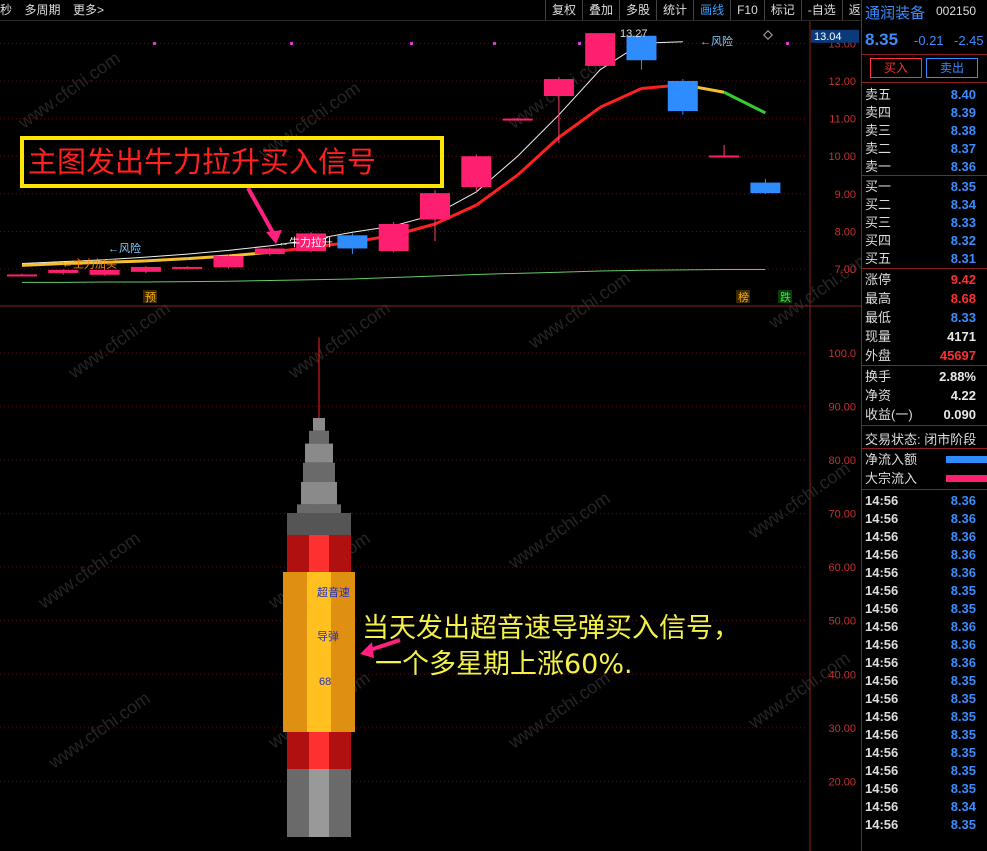  Describe the element at coordinates (674, 10) in the screenshot. I see `toolbar-item-stats: 统计` at that location.